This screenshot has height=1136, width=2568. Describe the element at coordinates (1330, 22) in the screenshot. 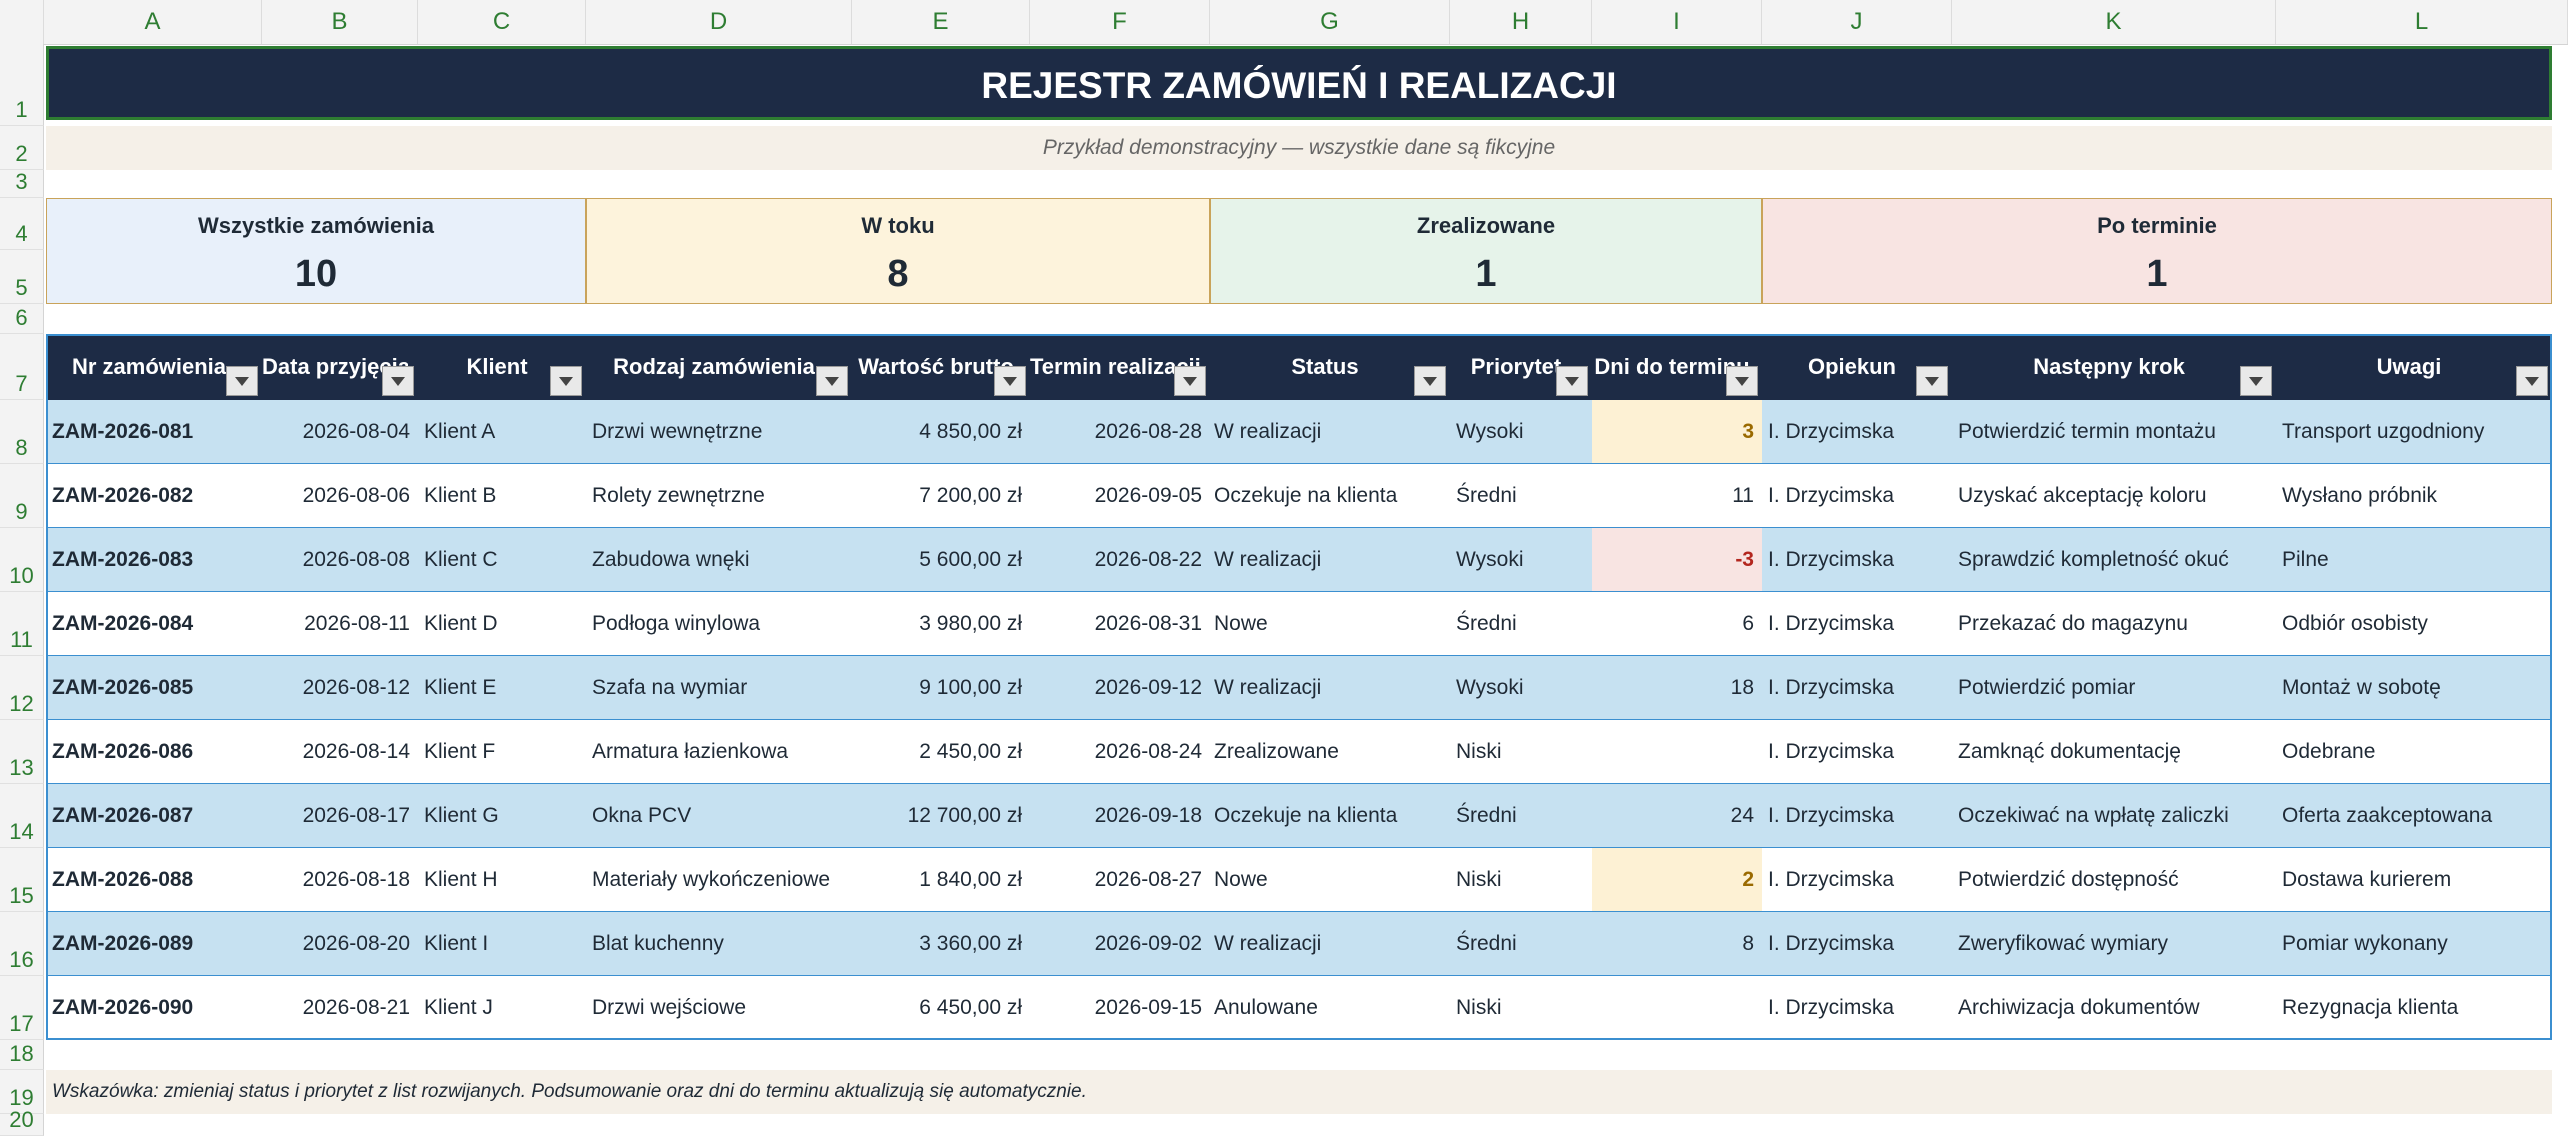

I see `column-header-g: G` at that location.